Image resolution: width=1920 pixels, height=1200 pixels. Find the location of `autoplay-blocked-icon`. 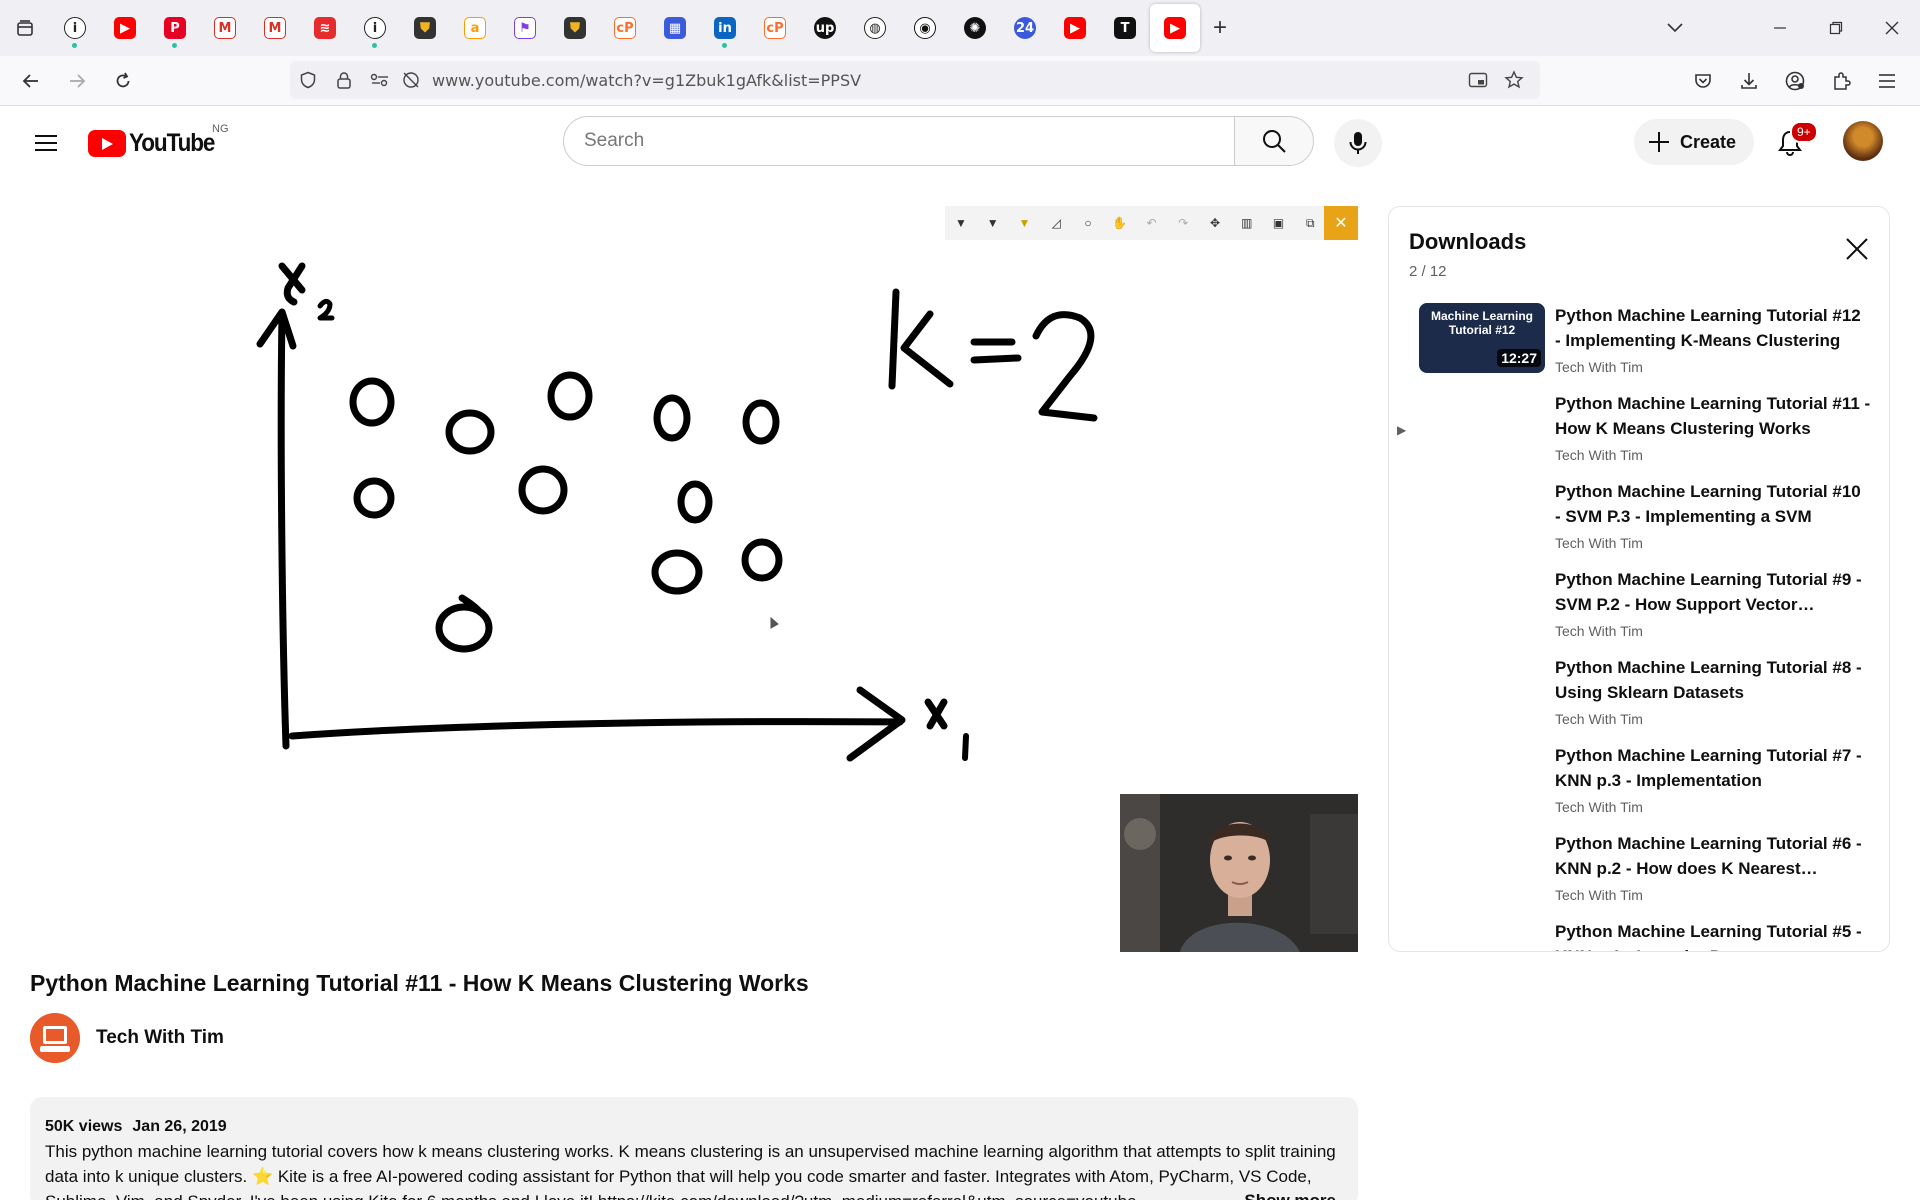

autoplay-blocked-icon is located at coordinates (411, 80).